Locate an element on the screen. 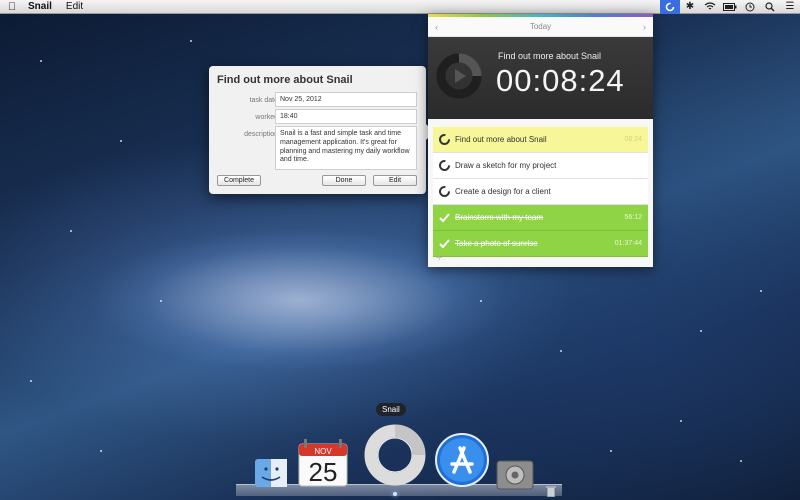 The height and width of the screenshot is (500, 800). timer-display: 00:08:24 is located at coordinates (560, 80).